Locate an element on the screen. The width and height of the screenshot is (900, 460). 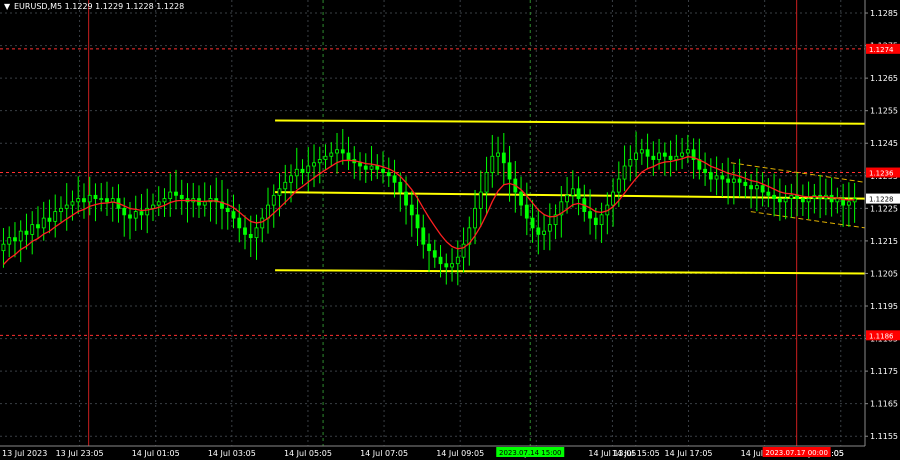
x-tick-label: 14 Jul 03:05 is located at coordinates (232, 453).